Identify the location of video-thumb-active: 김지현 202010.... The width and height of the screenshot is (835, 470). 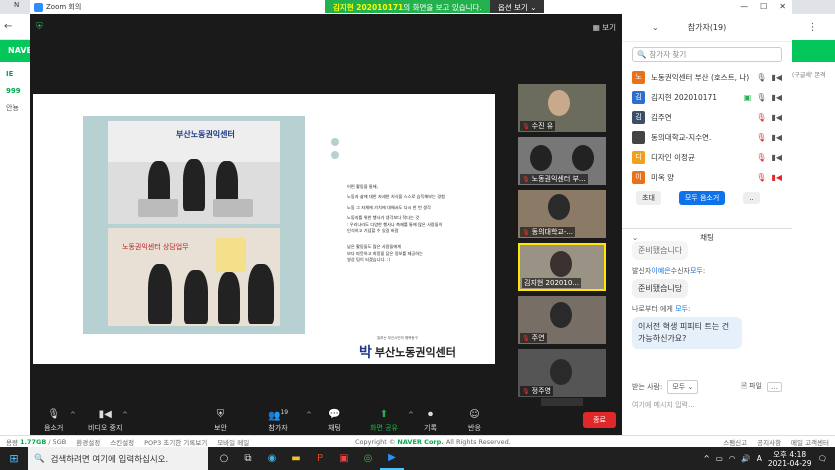
(562, 267).